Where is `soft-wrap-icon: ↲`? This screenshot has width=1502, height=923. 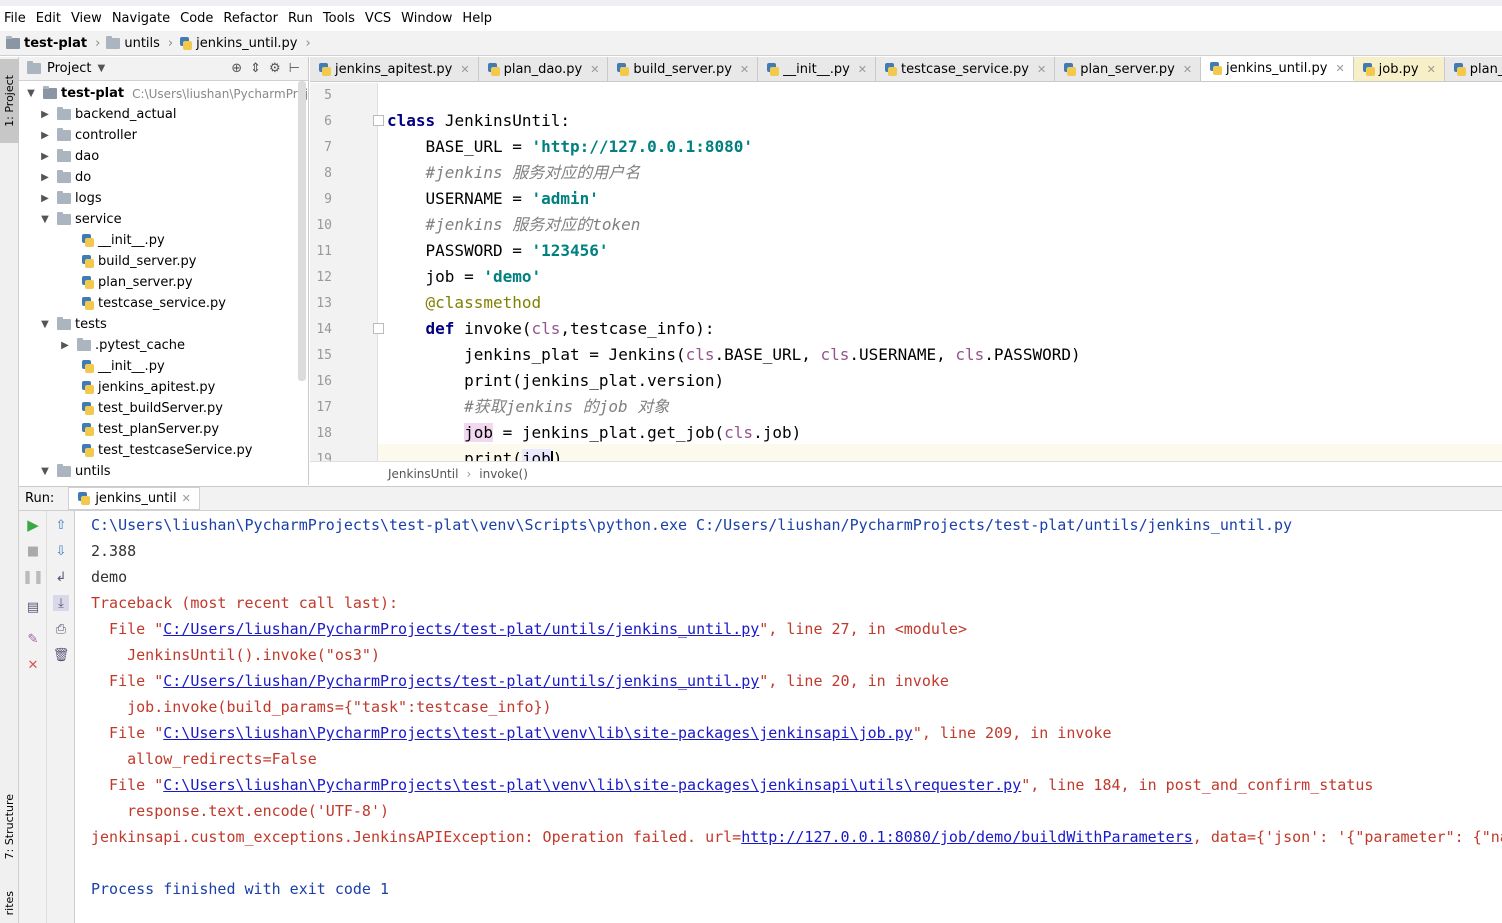 soft-wrap-icon: ↲ is located at coordinates (61, 577).